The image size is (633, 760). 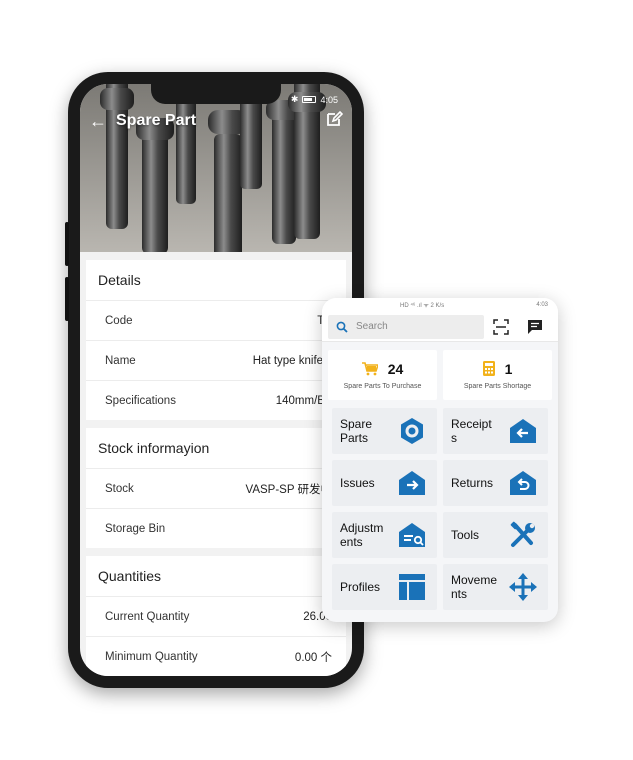 I want to click on status-time: 4:03, so click(x=542, y=305).